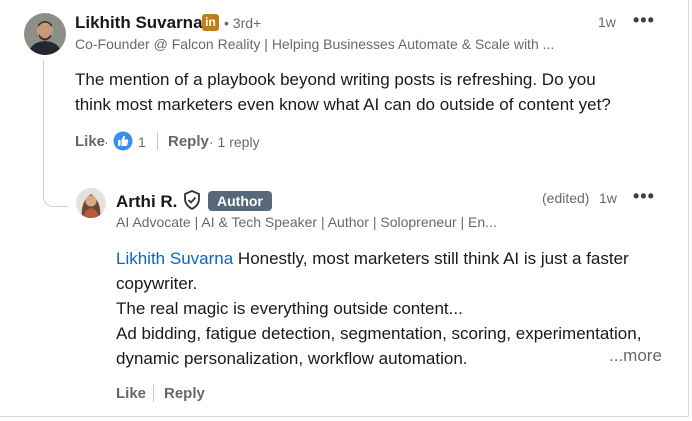 The height and width of the screenshot is (421, 692). What do you see at coordinates (123, 141) in the screenshot?
I see `like-reaction-icon` at bounding box center [123, 141].